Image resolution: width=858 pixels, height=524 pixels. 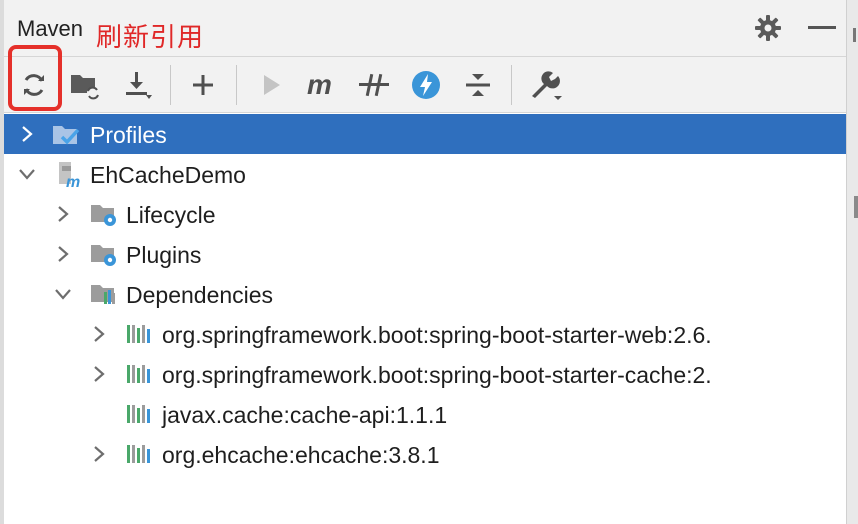 I want to click on download-sources-button, so click(x=138, y=85).